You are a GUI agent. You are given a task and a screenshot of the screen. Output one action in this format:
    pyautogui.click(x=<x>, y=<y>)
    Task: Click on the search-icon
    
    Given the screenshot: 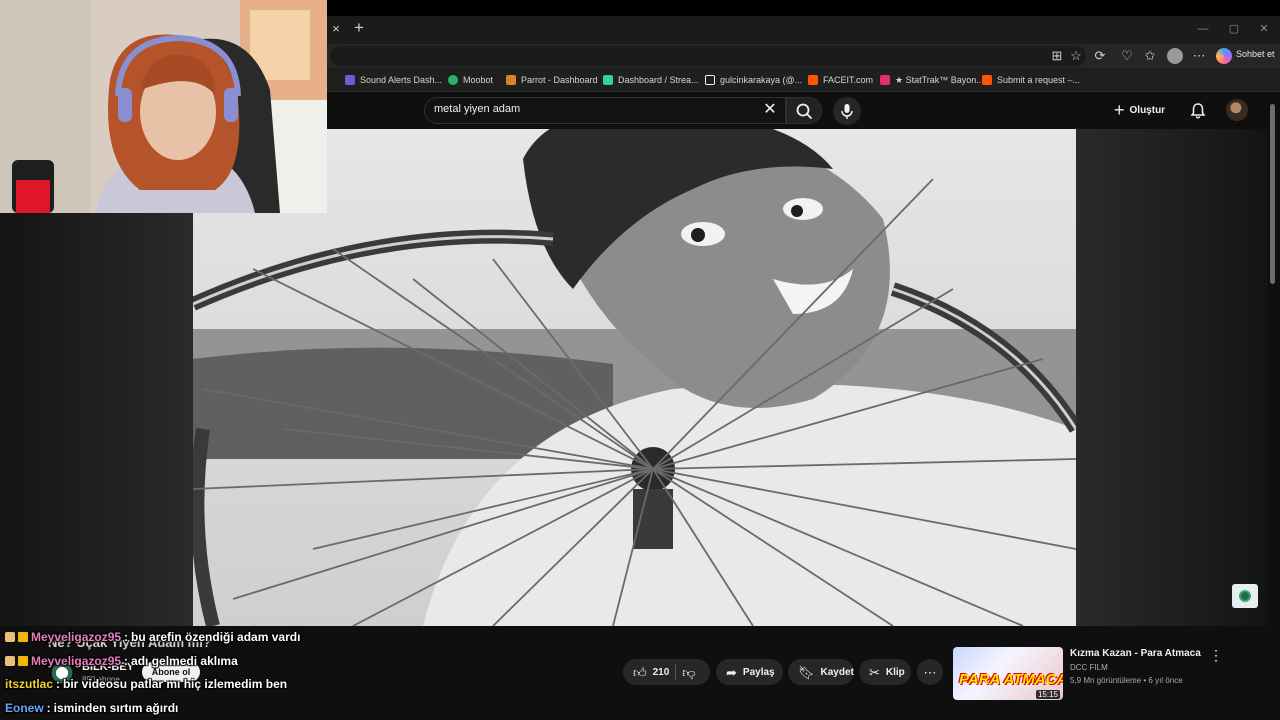 What is the action you would take?
    pyautogui.click(x=804, y=111)
    